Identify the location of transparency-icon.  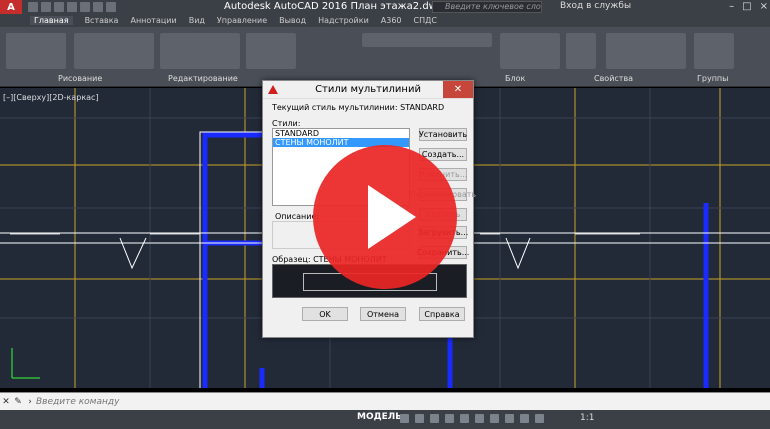
(509, 418).